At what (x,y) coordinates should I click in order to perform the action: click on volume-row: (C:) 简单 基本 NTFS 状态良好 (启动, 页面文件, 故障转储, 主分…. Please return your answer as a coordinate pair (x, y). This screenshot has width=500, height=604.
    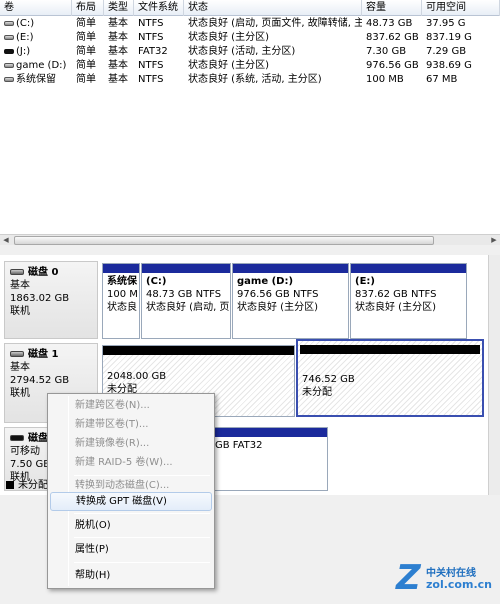
    Looking at the image, I should click on (250, 24).